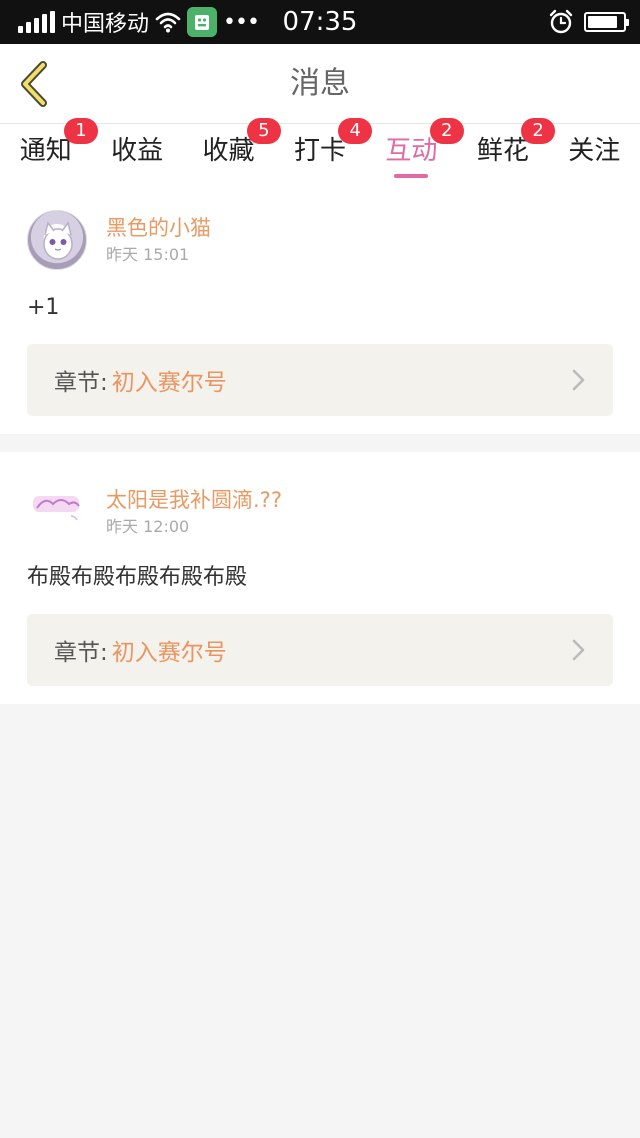 The height and width of the screenshot is (1138, 640). I want to click on more-notifications-icon: •••, so click(241, 22).